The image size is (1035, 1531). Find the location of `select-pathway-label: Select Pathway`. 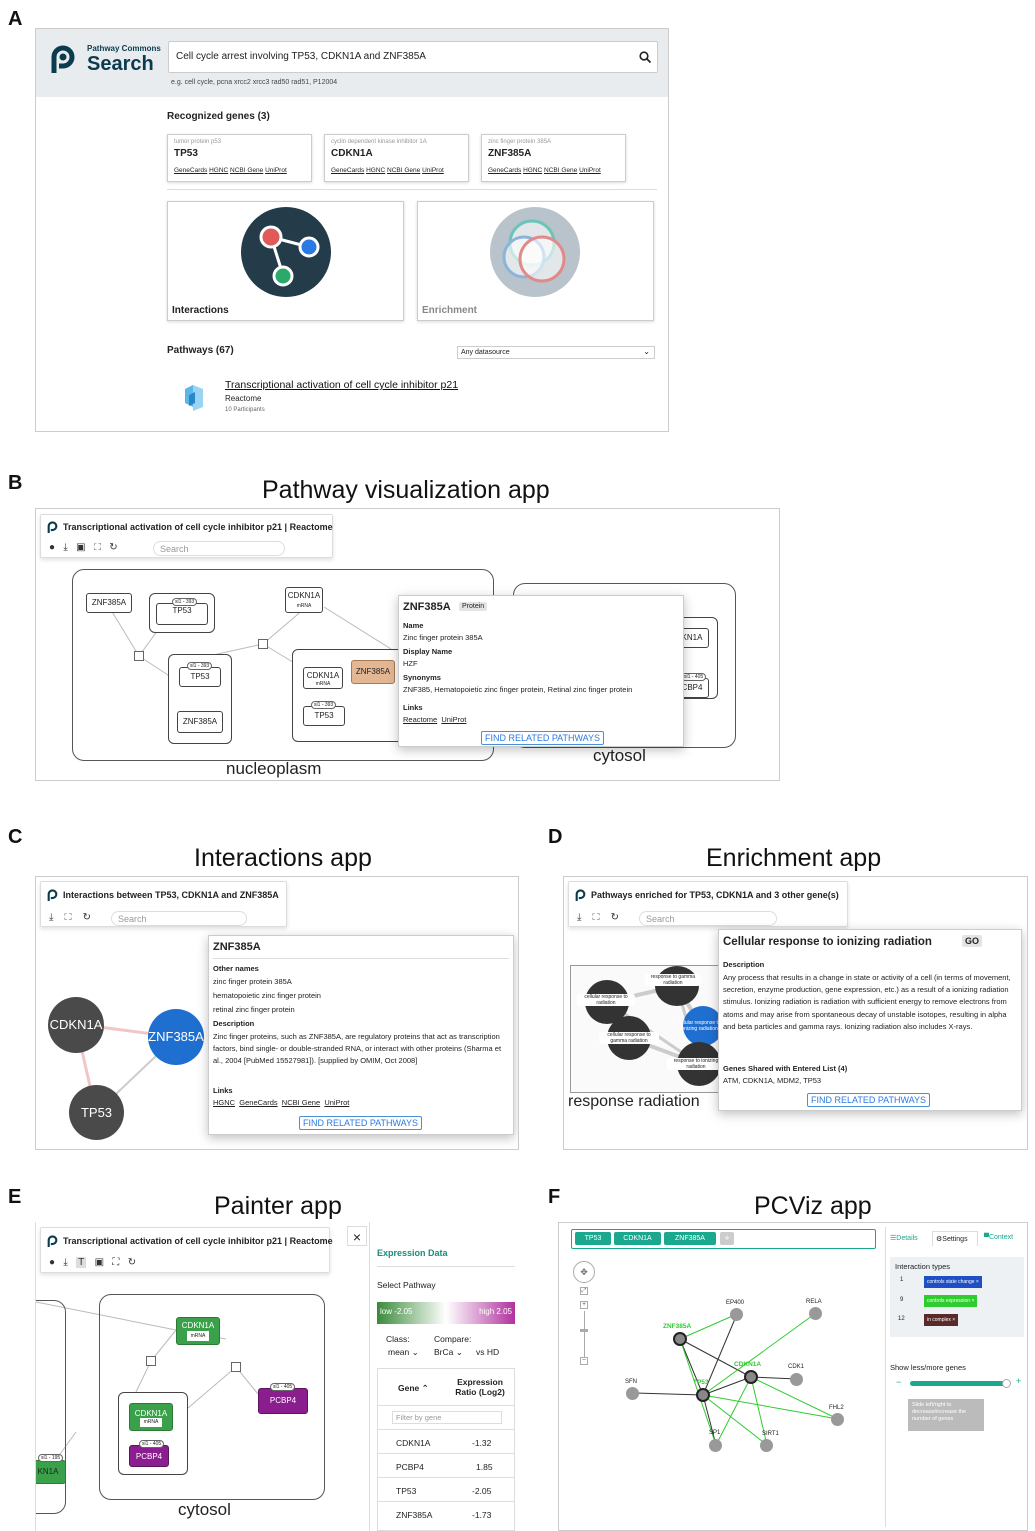

select-pathway-label: Select Pathway is located at coordinates (406, 1285).